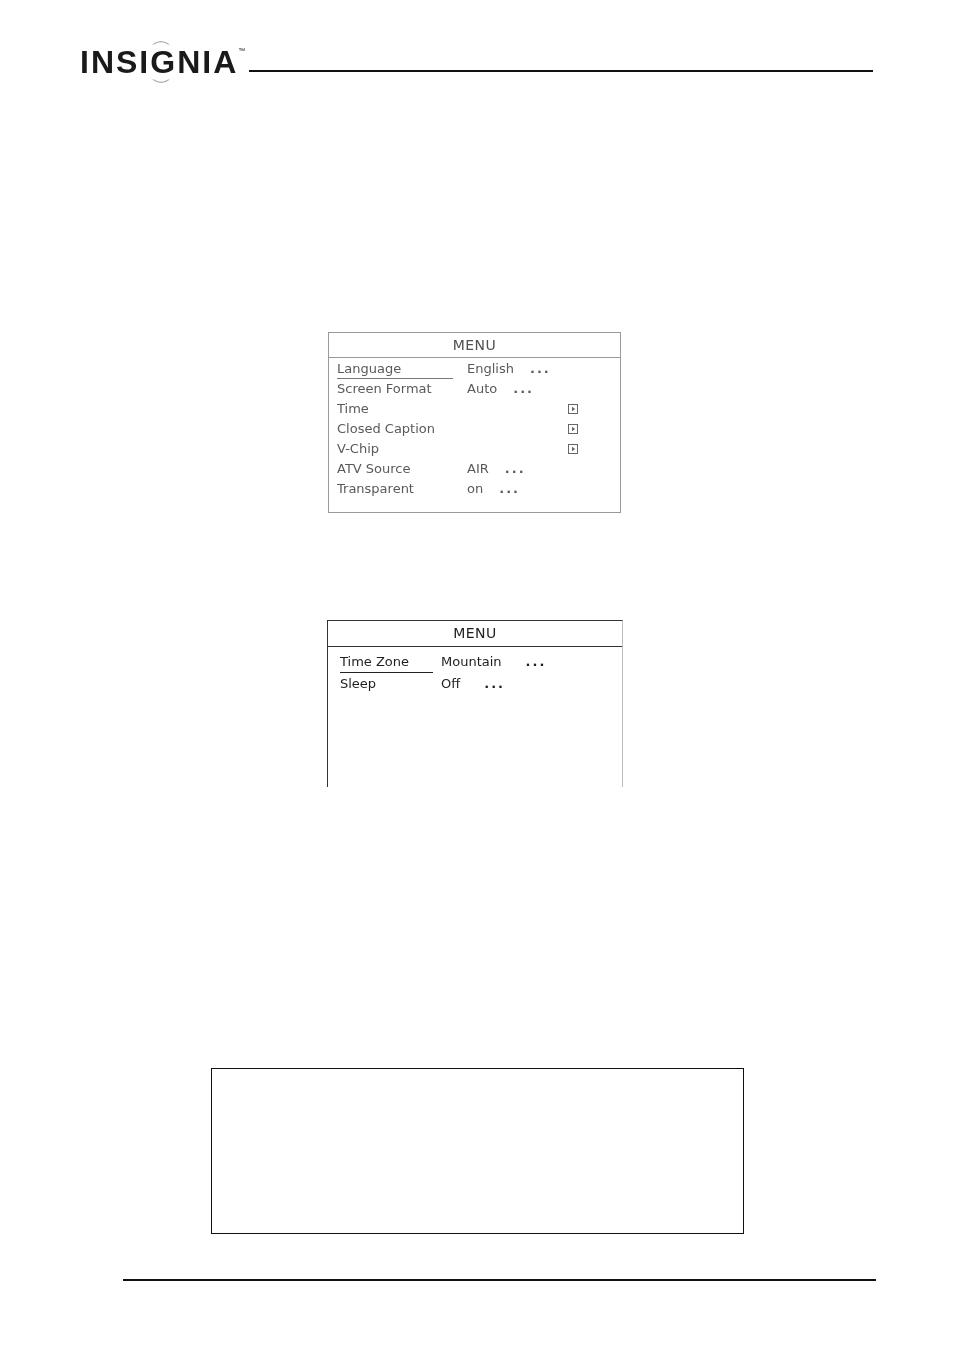 The width and height of the screenshot is (954, 1352). I want to click on menu-item: Time, so click(395, 409).